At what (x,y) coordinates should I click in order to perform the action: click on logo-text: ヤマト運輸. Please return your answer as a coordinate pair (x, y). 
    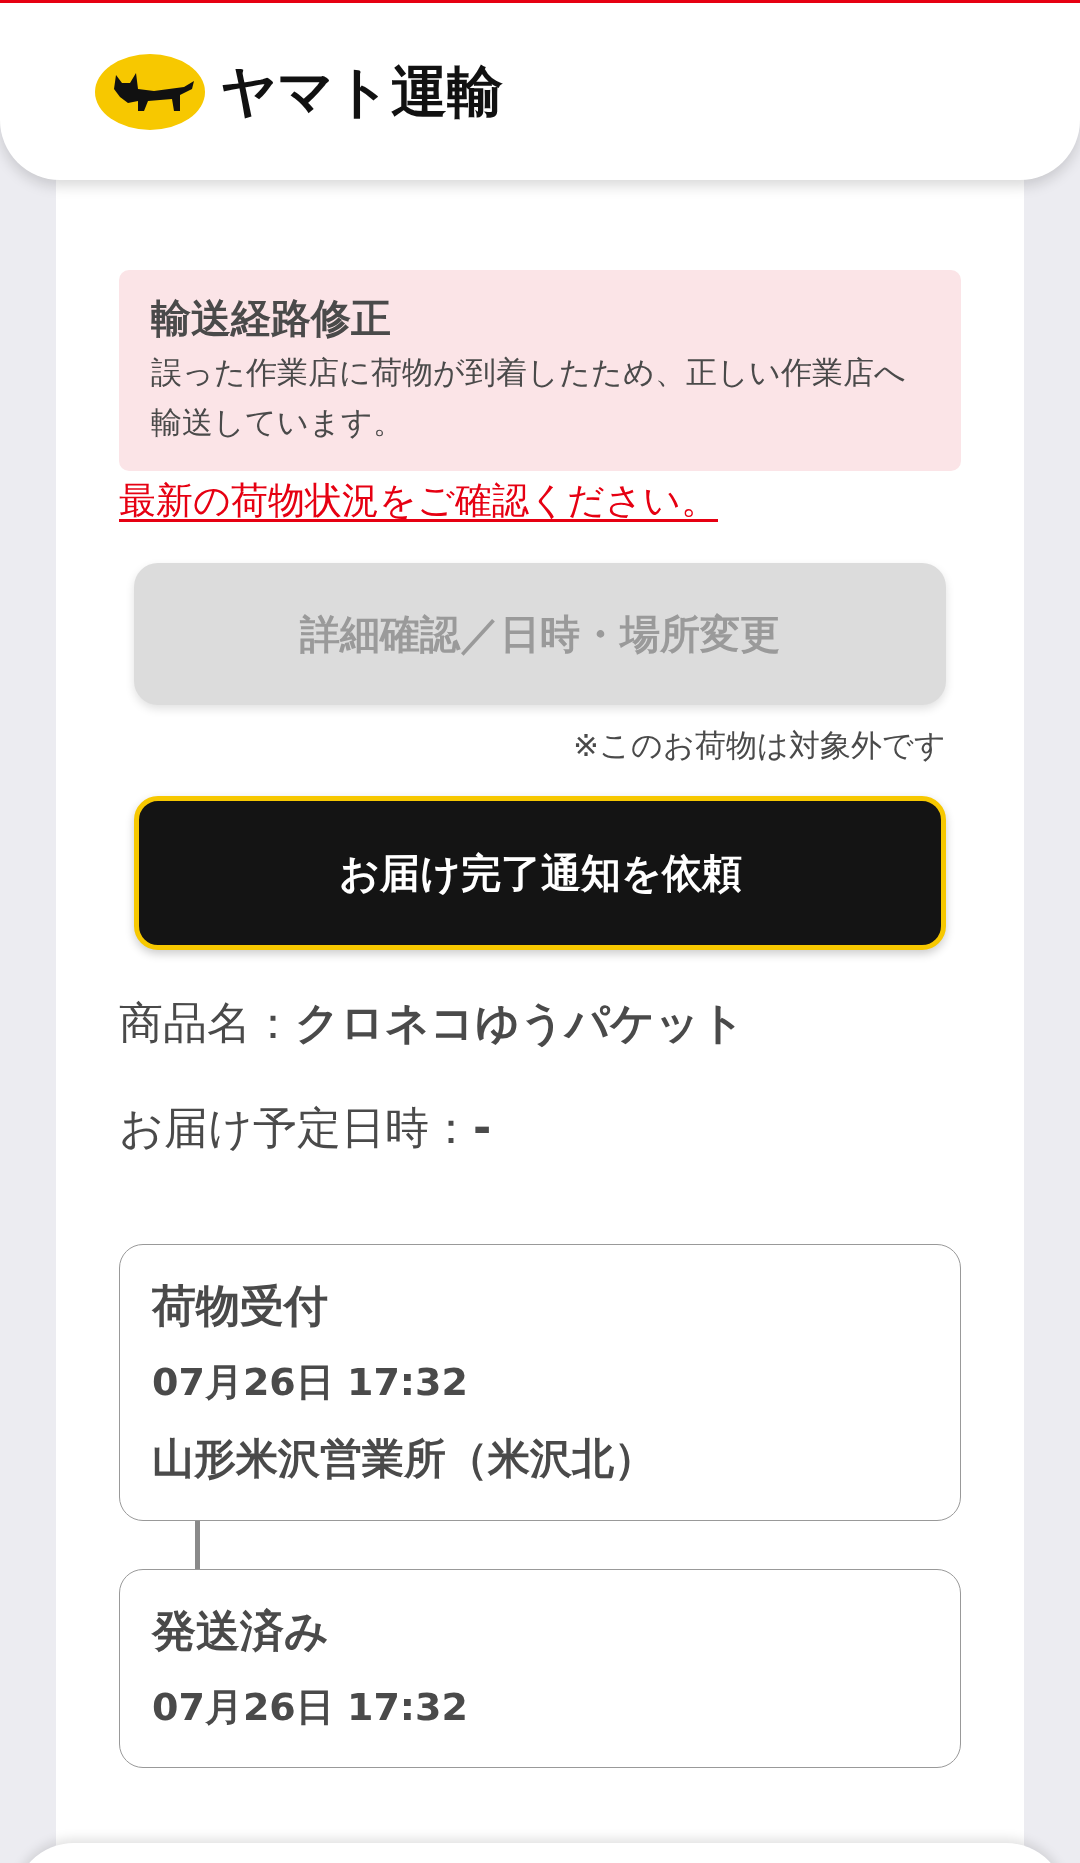
    Looking at the image, I should click on (361, 91).